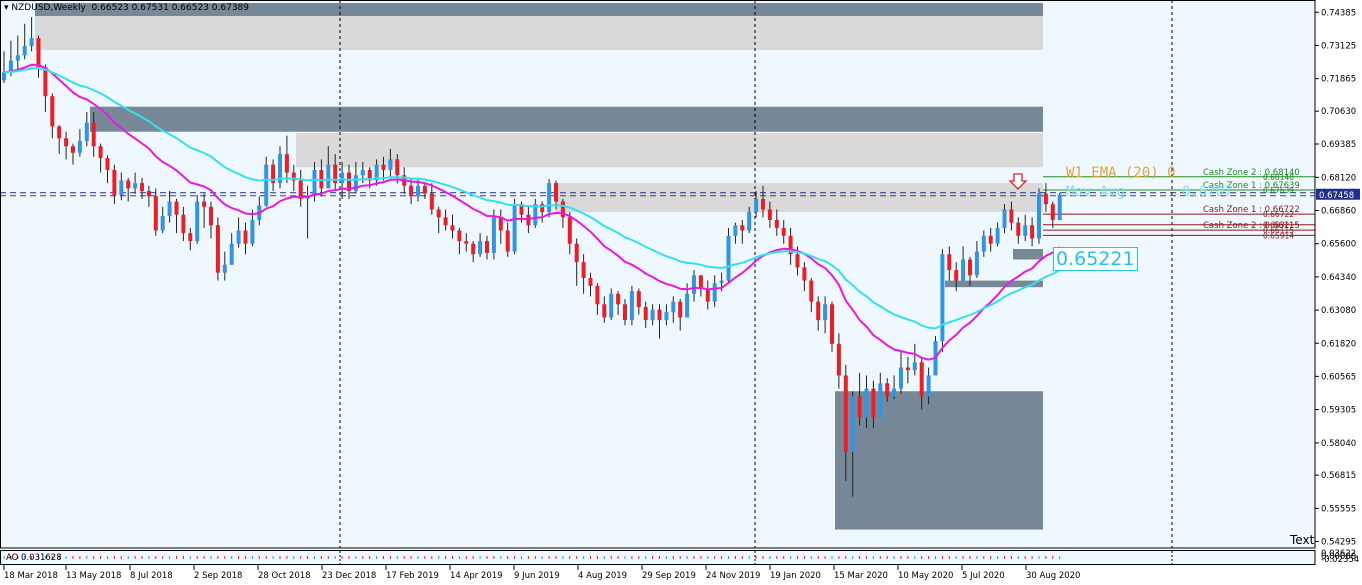 This screenshot has height=585, width=1362. Describe the element at coordinates (1340, 560) in the screenshot. I see `ao-scale-label: -0.02354` at that location.